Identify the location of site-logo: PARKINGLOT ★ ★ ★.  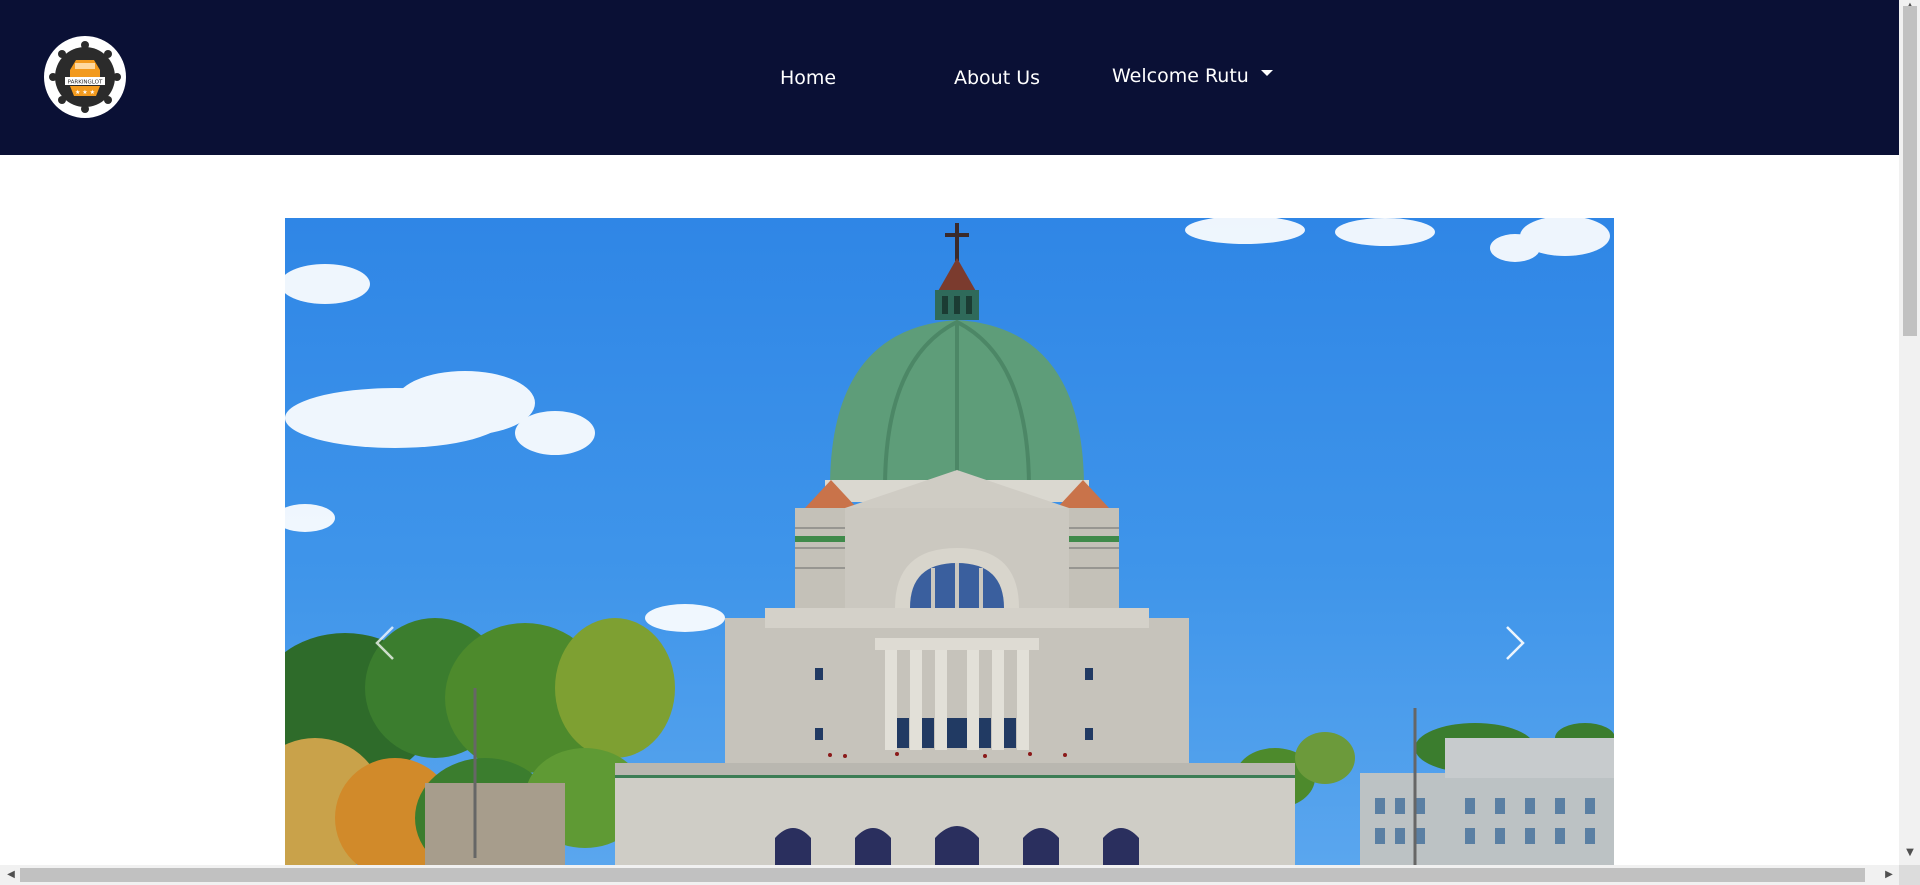
(85, 77).